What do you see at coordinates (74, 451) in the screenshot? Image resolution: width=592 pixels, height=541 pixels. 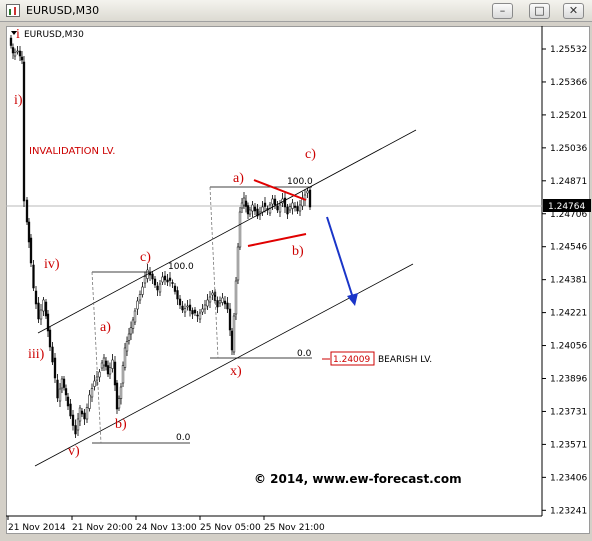 I see `wave-label-v: v)` at bounding box center [74, 451].